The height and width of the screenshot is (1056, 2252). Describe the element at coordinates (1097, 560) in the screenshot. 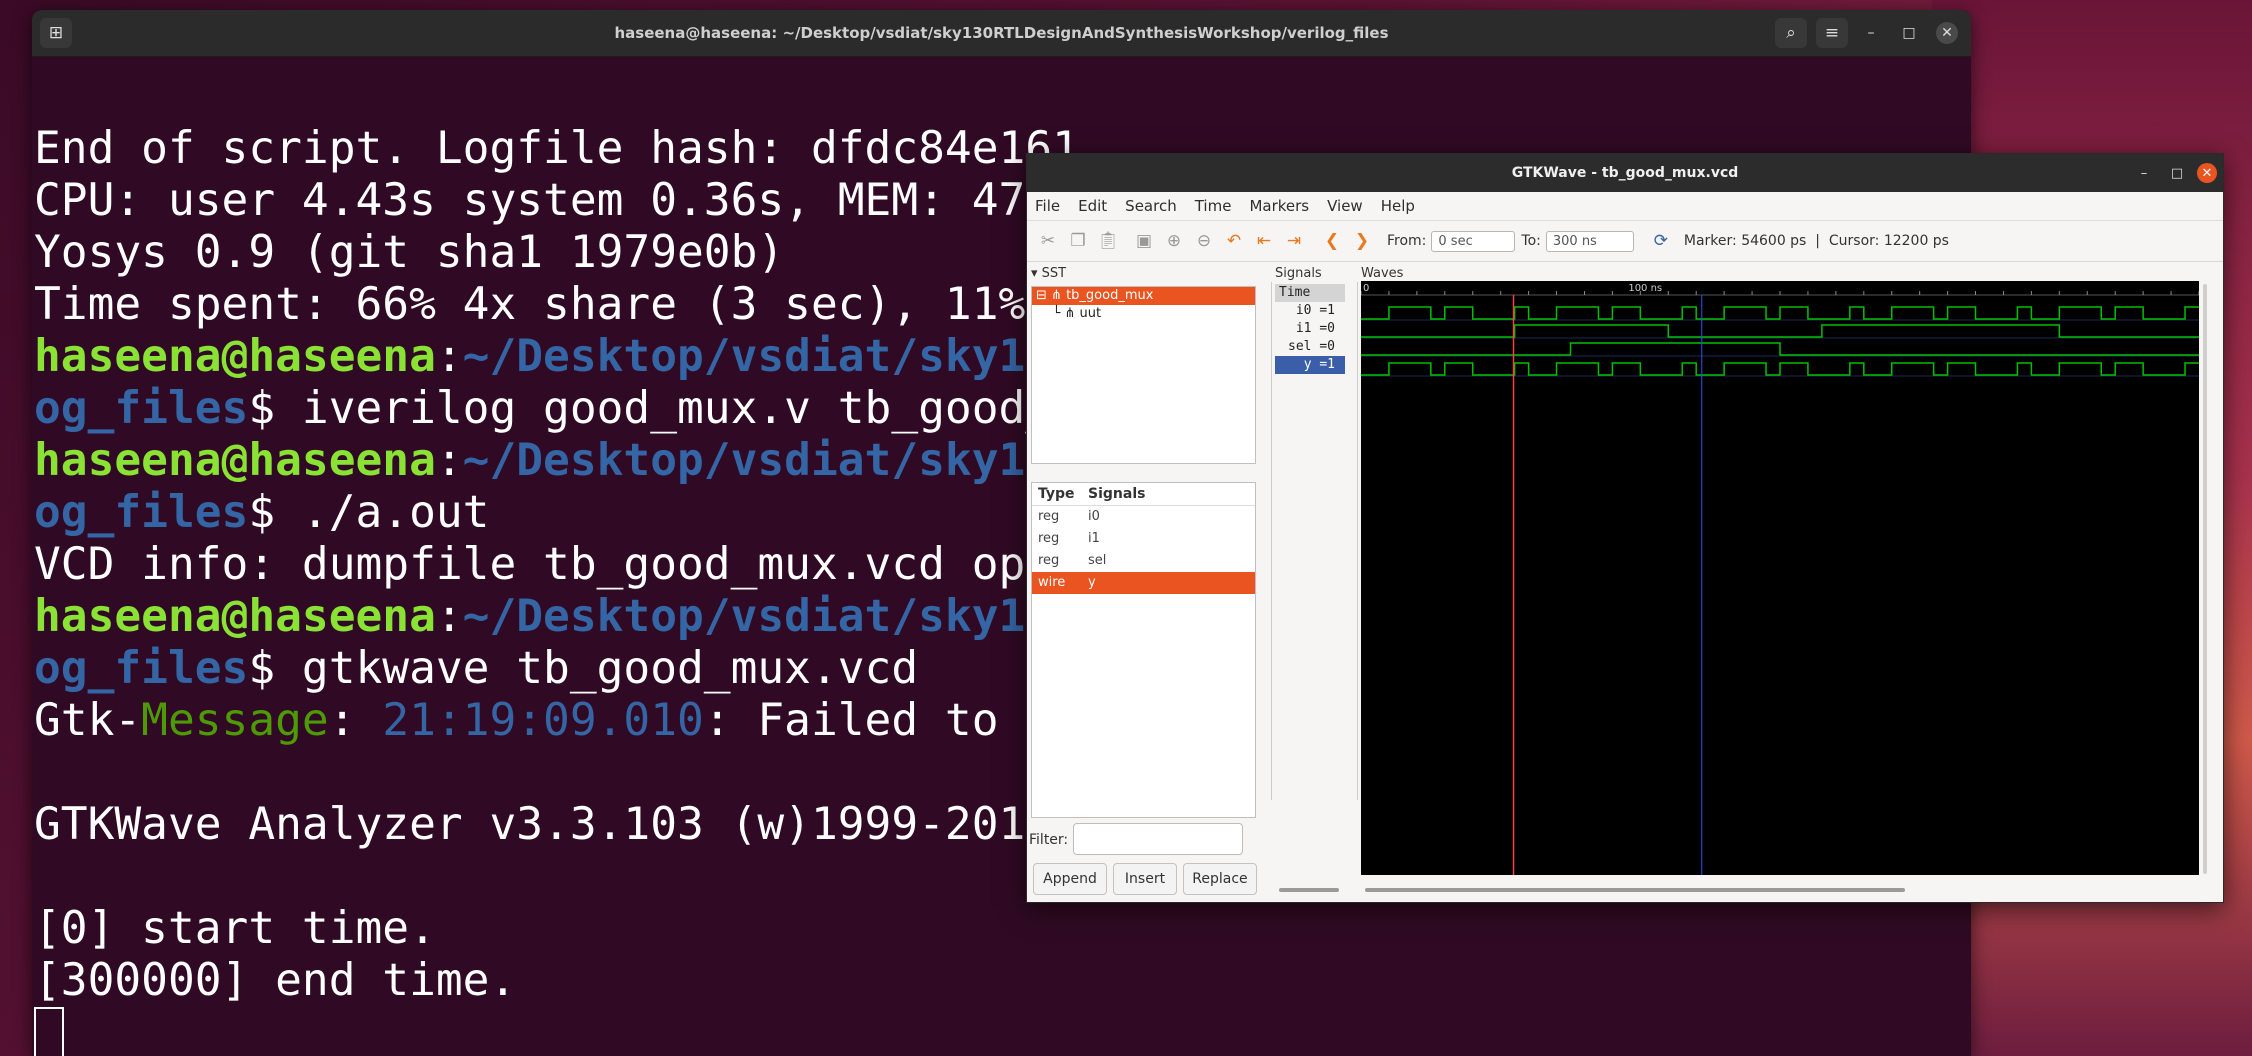

I see `signal-name: sel` at that location.